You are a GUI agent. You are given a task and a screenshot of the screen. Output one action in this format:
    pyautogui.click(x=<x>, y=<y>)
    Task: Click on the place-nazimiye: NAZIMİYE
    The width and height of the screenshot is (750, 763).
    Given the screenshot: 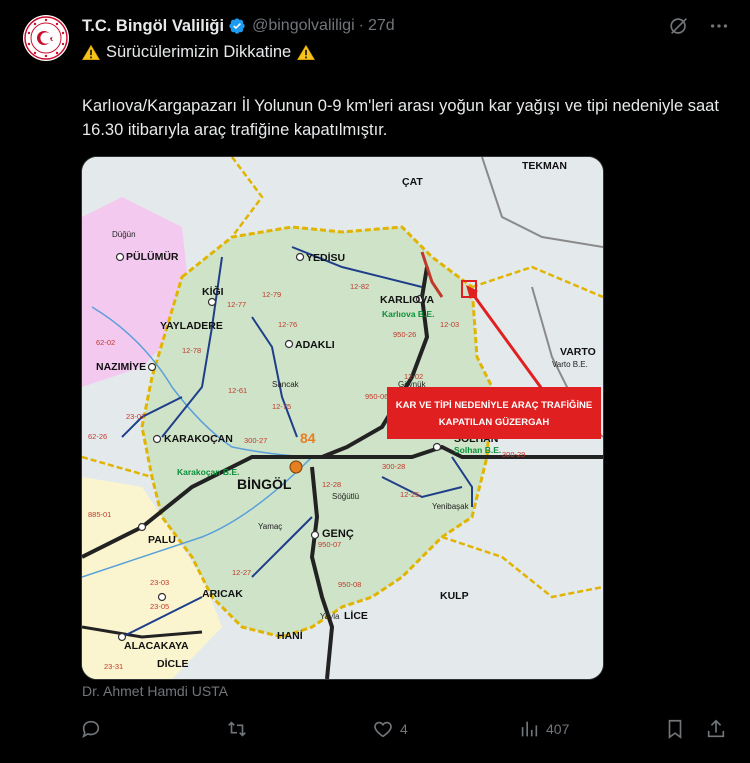 What is the action you would take?
    pyautogui.click(x=121, y=366)
    